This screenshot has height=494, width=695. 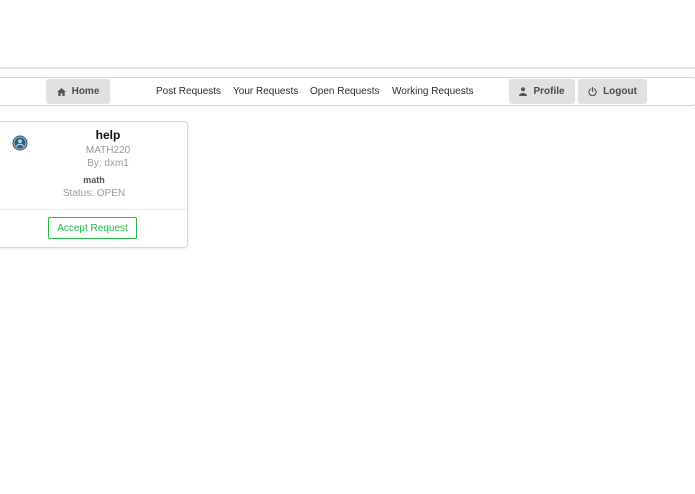 I want to click on request-subject: math, so click(x=94, y=180).